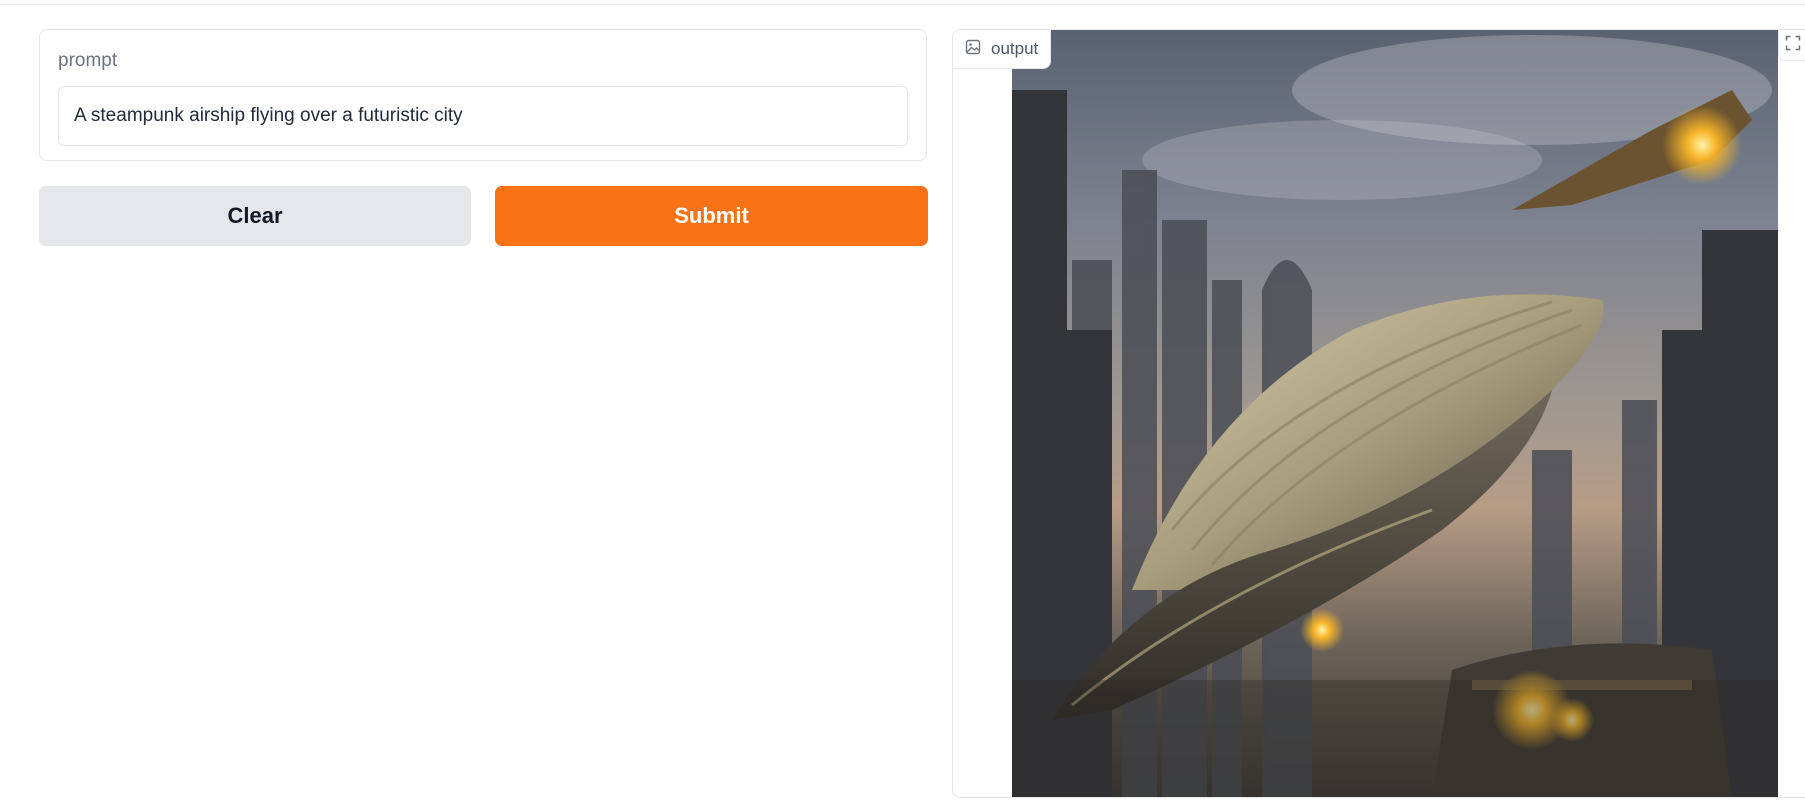 The width and height of the screenshot is (1805, 805). Describe the element at coordinates (483, 116) in the screenshot. I see `prompt-input` at that location.